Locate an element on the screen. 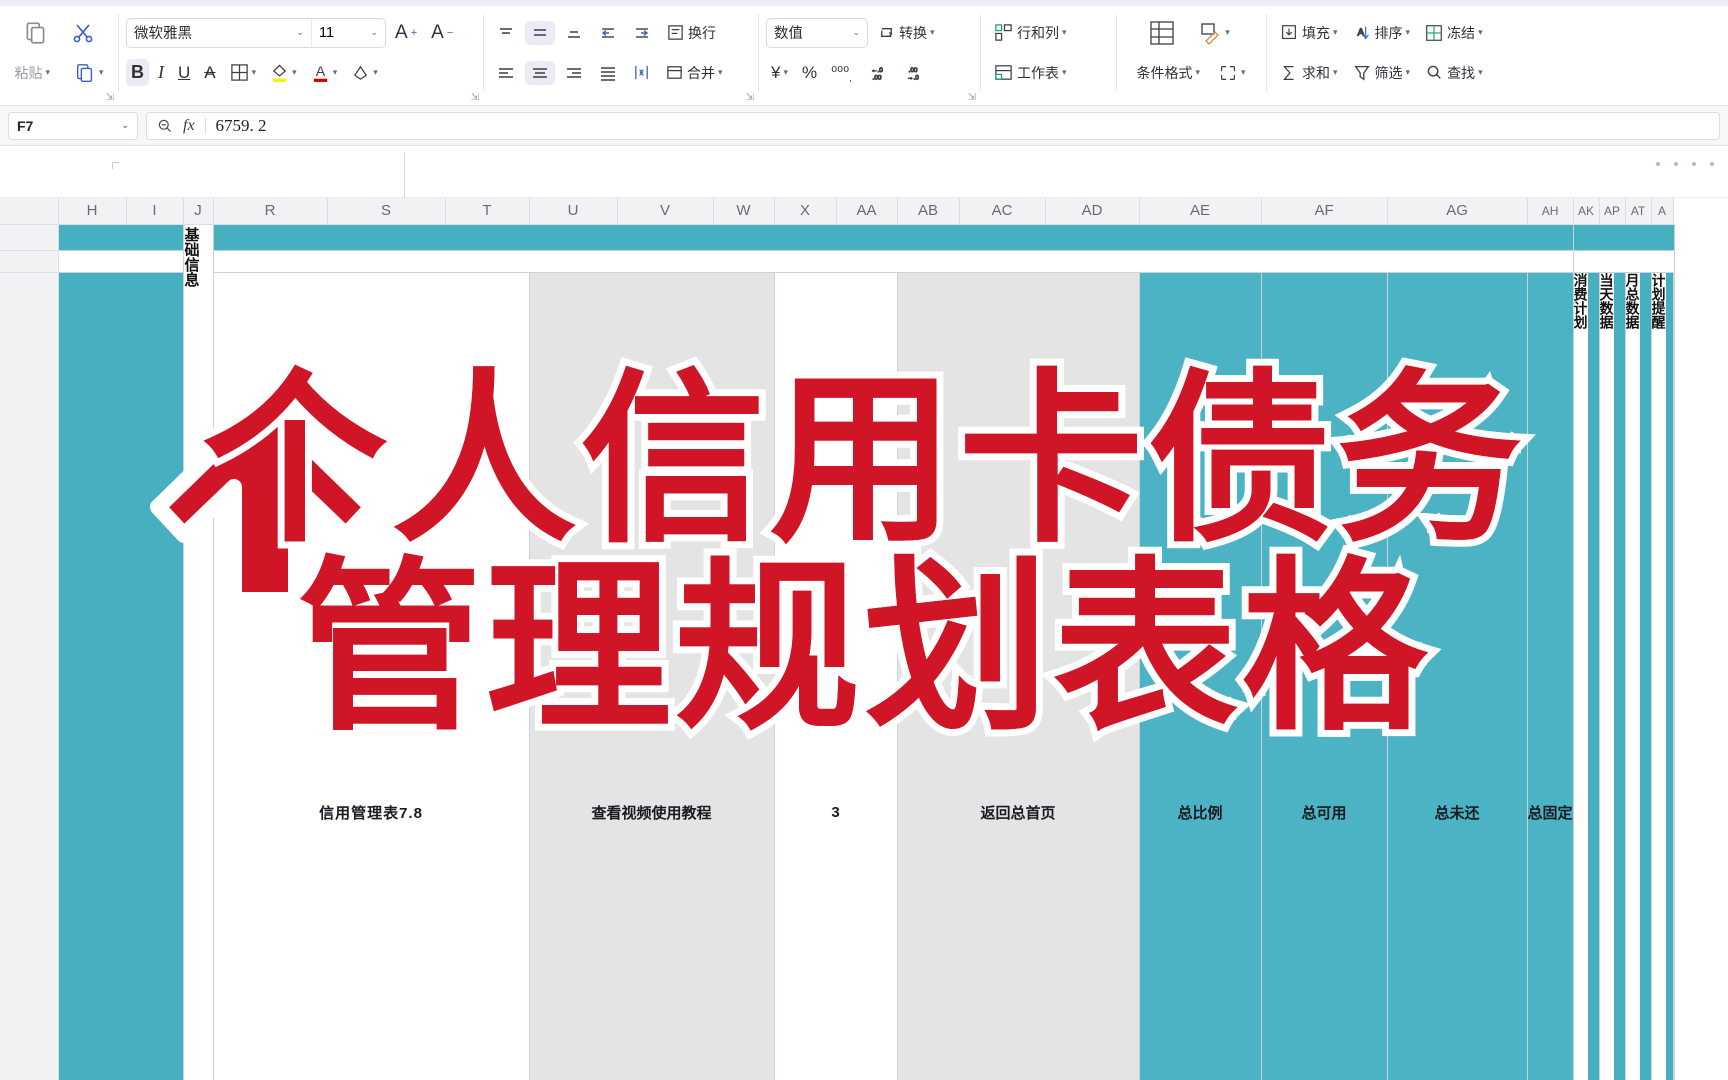 This screenshot has width=1728, height=1080. column-header-AH: AH is located at coordinates (1550, 211).